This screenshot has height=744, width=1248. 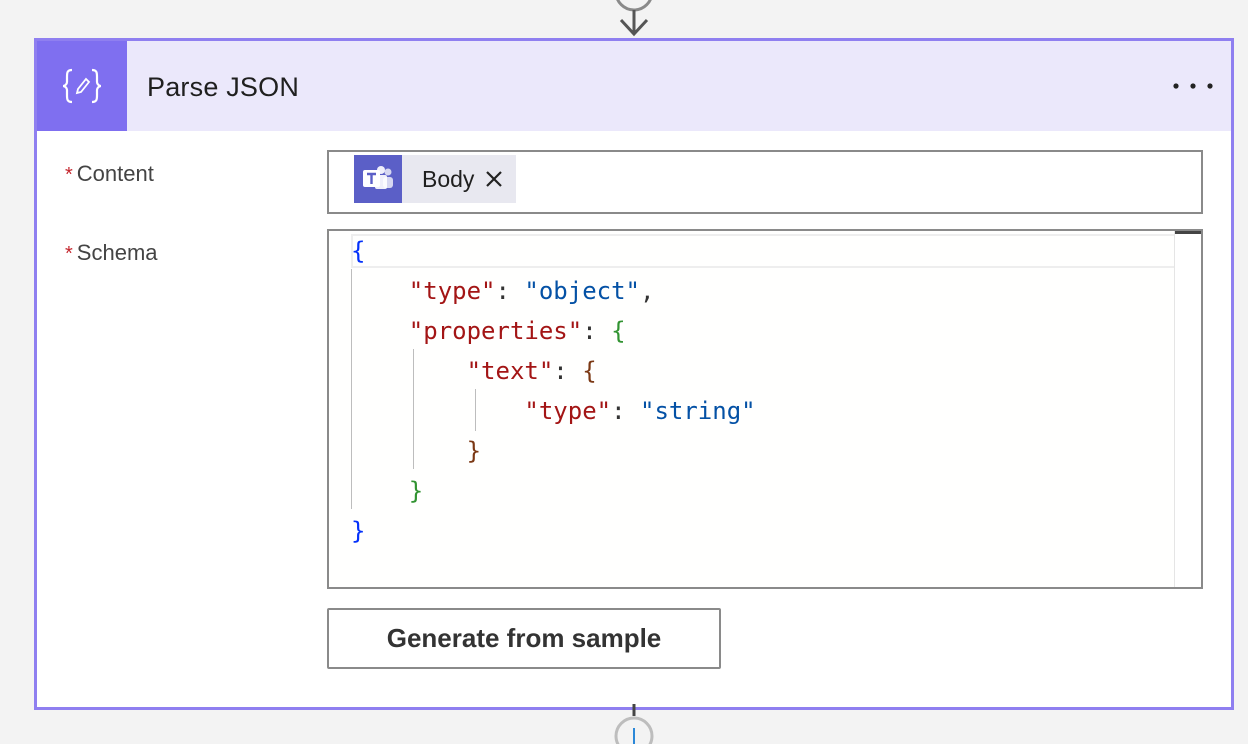 I want to click on code-line-8: }, so click(x=358, y=531).